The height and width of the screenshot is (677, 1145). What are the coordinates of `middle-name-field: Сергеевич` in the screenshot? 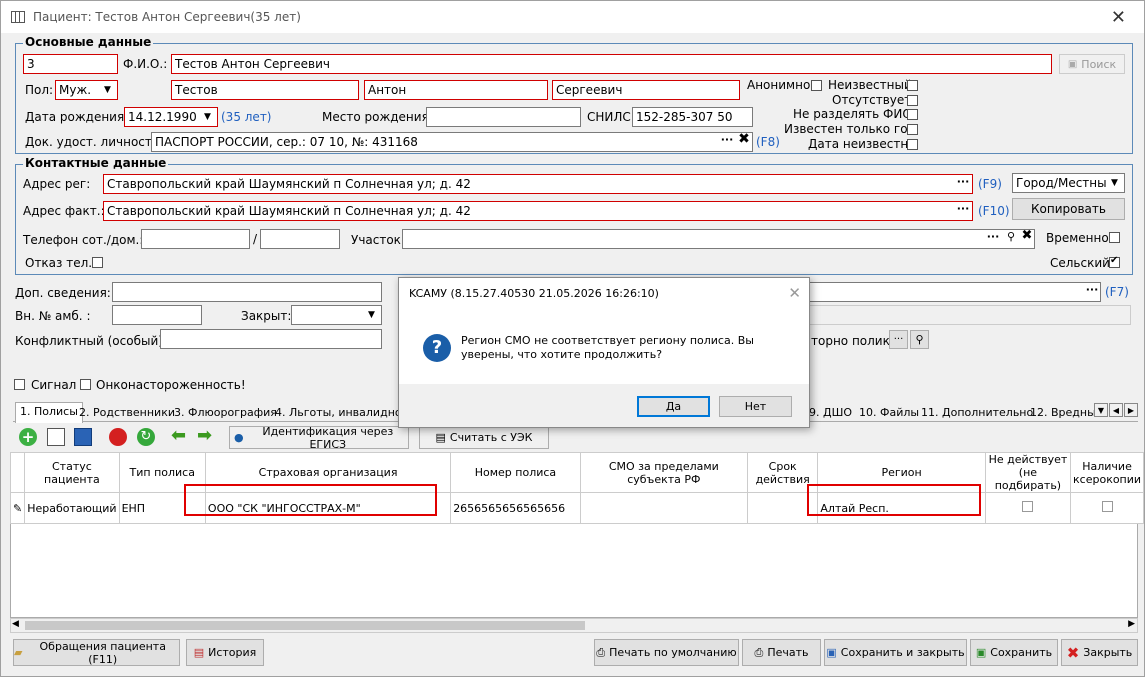 It's located at (646, 90).